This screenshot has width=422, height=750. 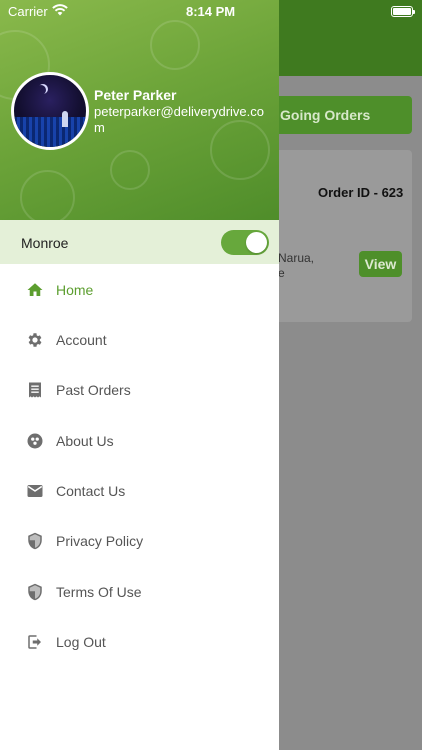 What do you see at coordinates (139, 491) in the screenshot?
I see `menu-item-contact-us: Contact Us` at bounding box center [139, 491].